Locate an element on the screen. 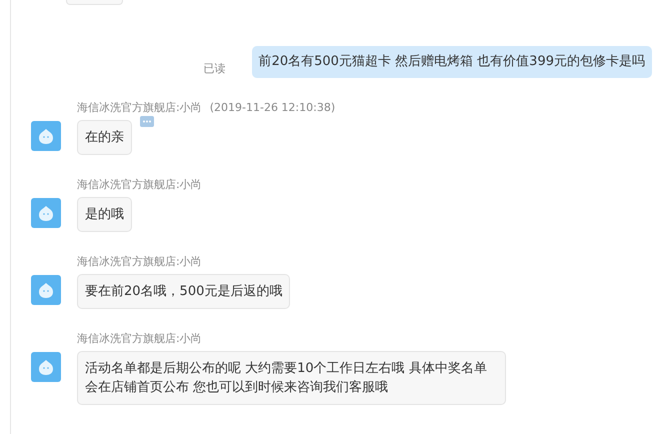 This screenshot has width=669, height=434. message-bubble: 在的亲 is located at coordinates (104, 137).